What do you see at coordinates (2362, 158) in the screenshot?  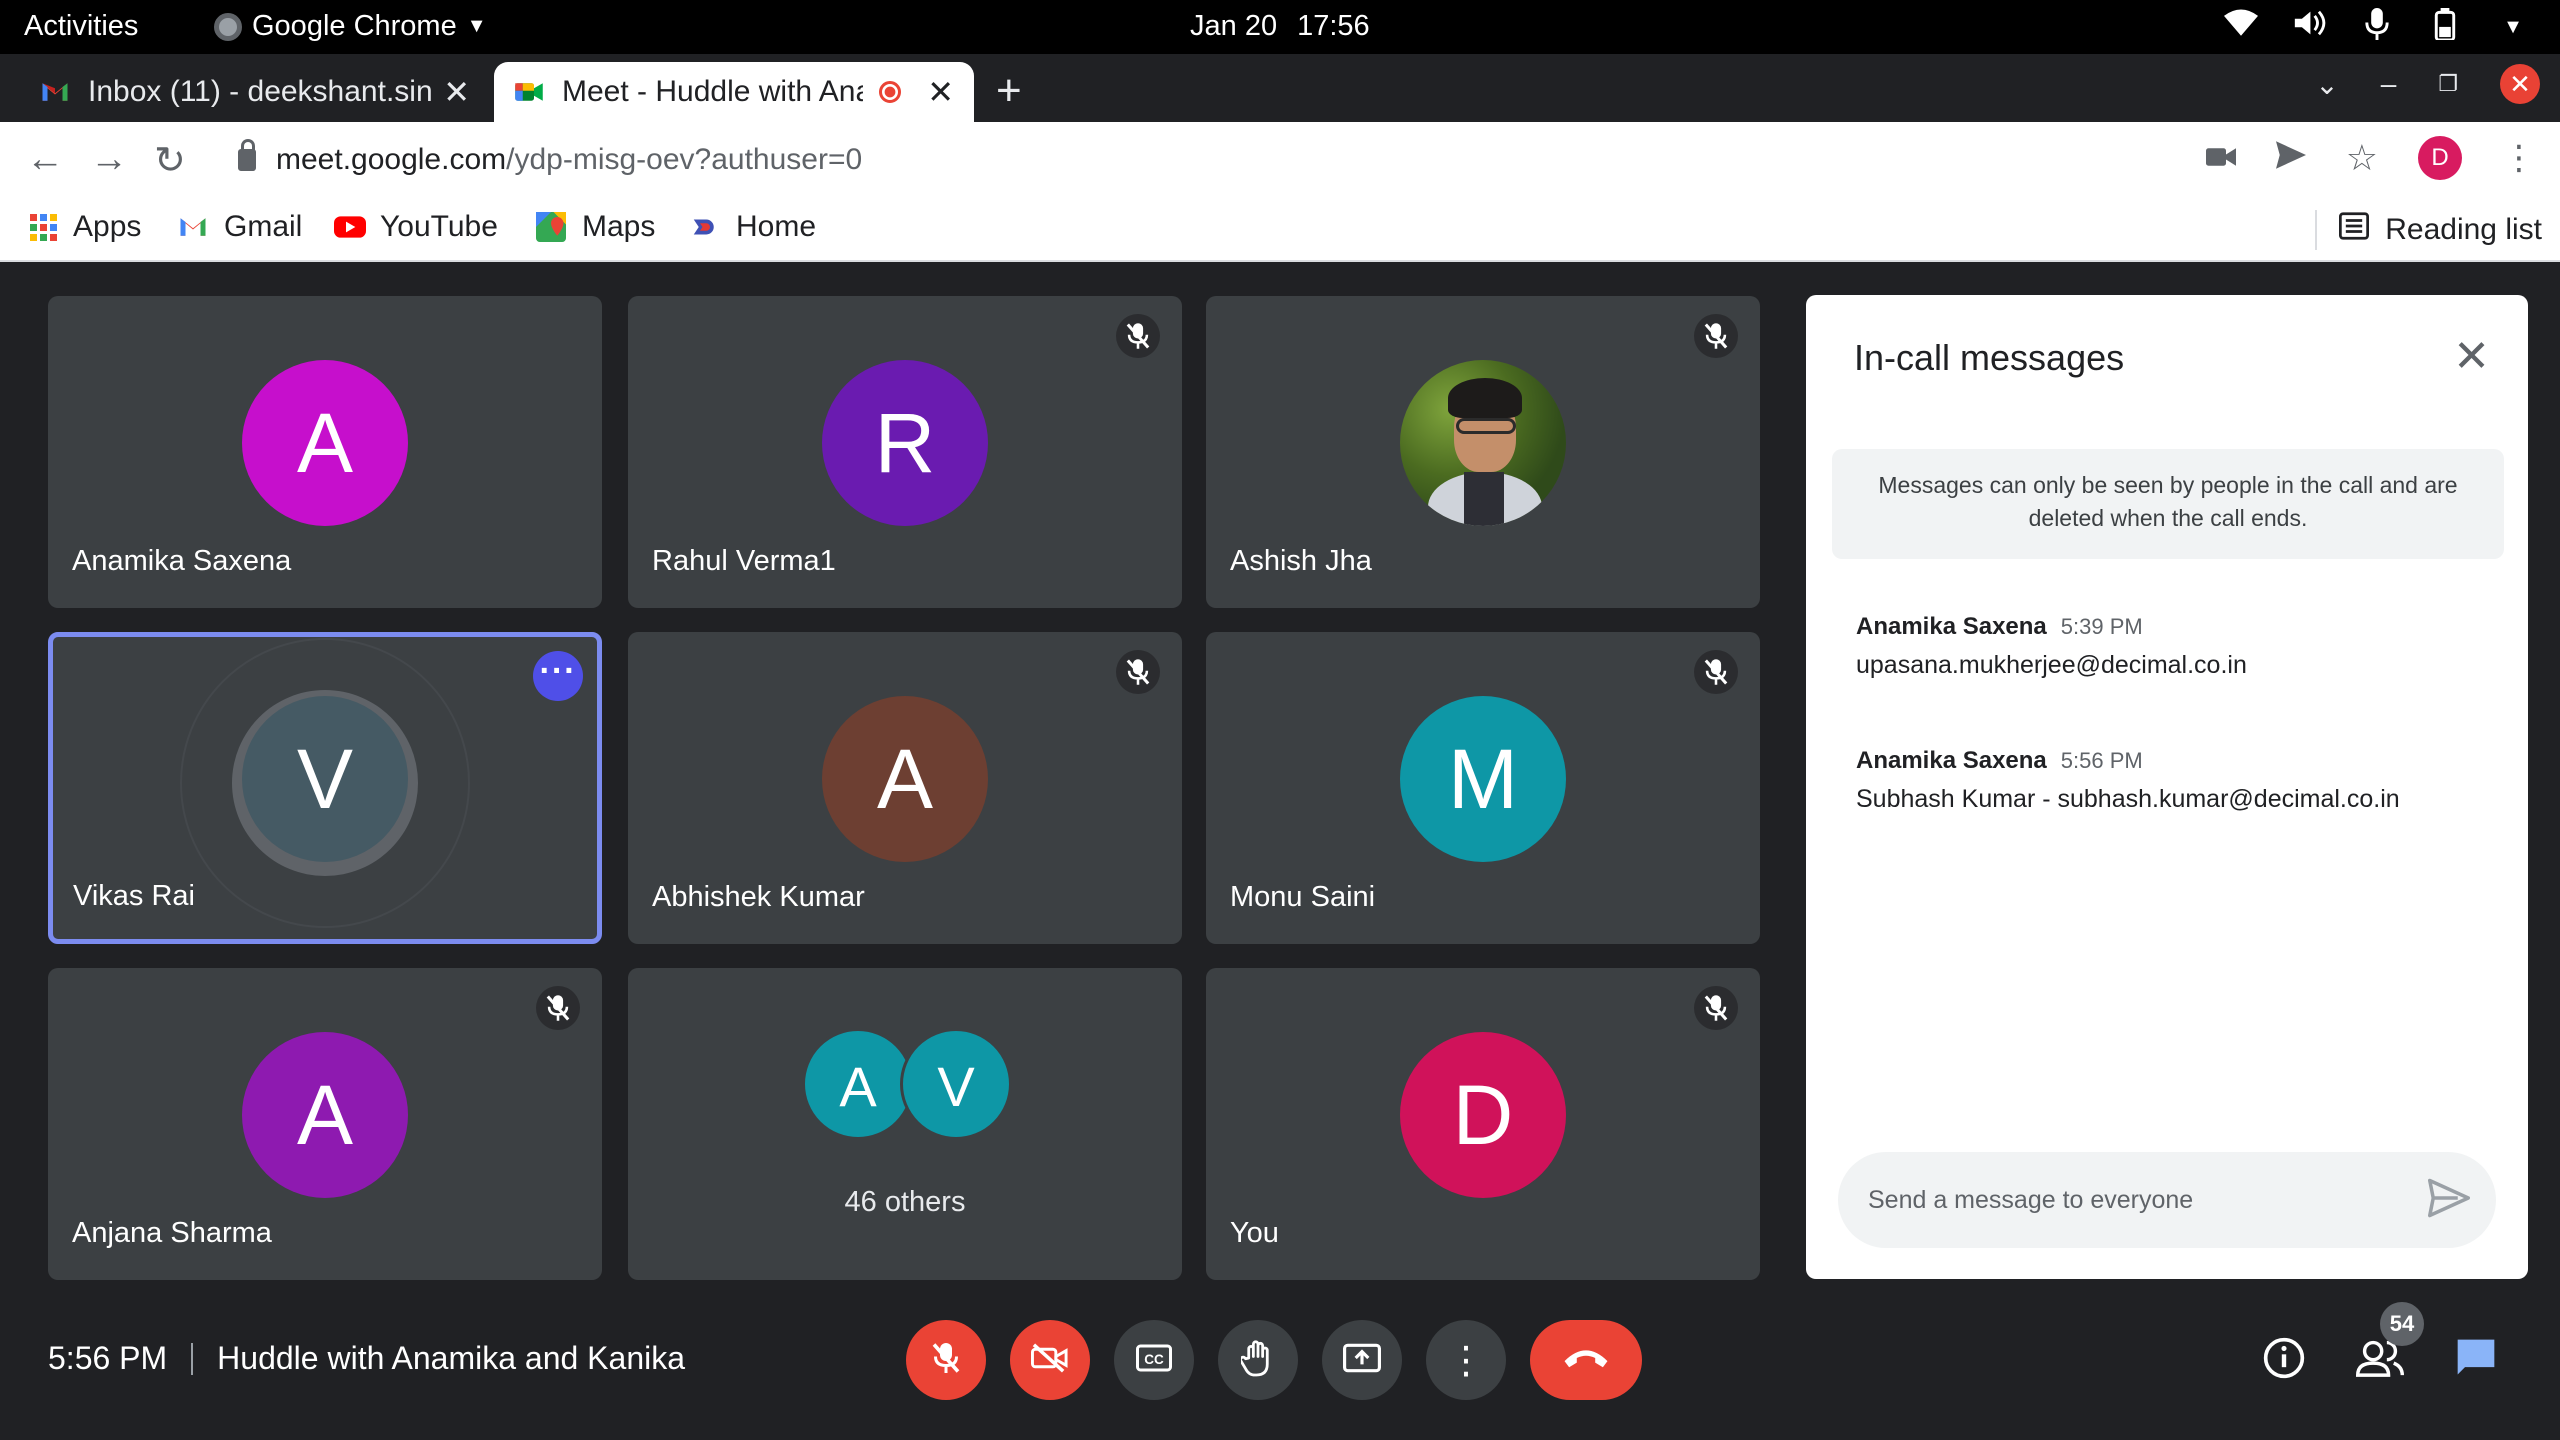 I see `bookmark-star-icon: ☆` at bounding box center [2362, 158].